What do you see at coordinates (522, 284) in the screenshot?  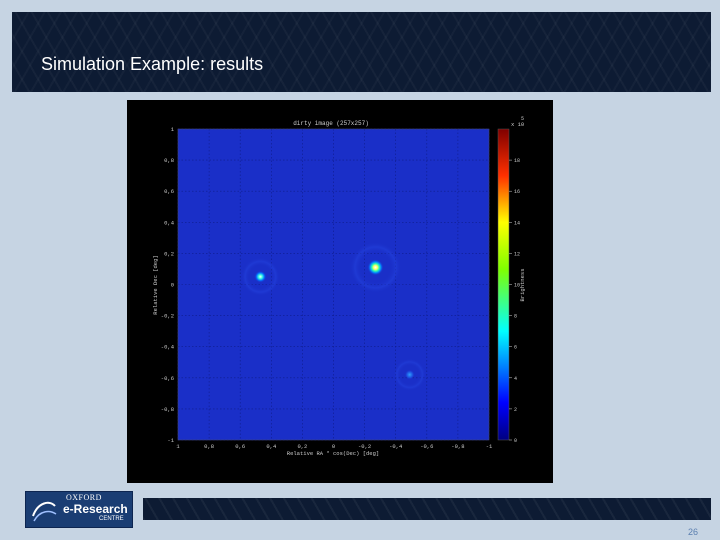 I see `colorbar-label: Brightness` at bounding box center [522, 284].